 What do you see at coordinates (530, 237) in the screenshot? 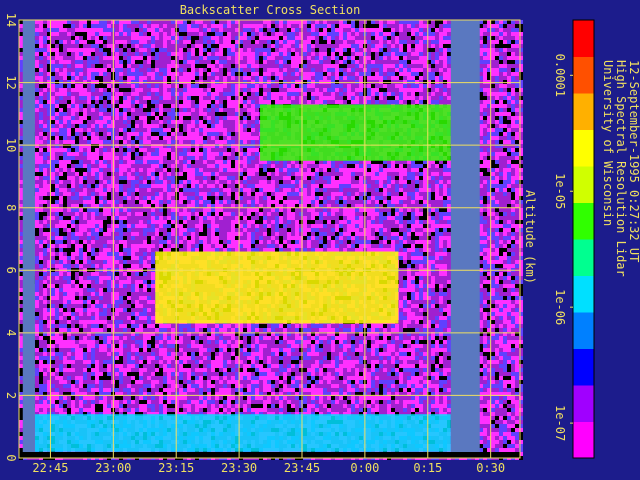
I see `y-axis-label: Altitude (km)` at bounding box center [530, 237].